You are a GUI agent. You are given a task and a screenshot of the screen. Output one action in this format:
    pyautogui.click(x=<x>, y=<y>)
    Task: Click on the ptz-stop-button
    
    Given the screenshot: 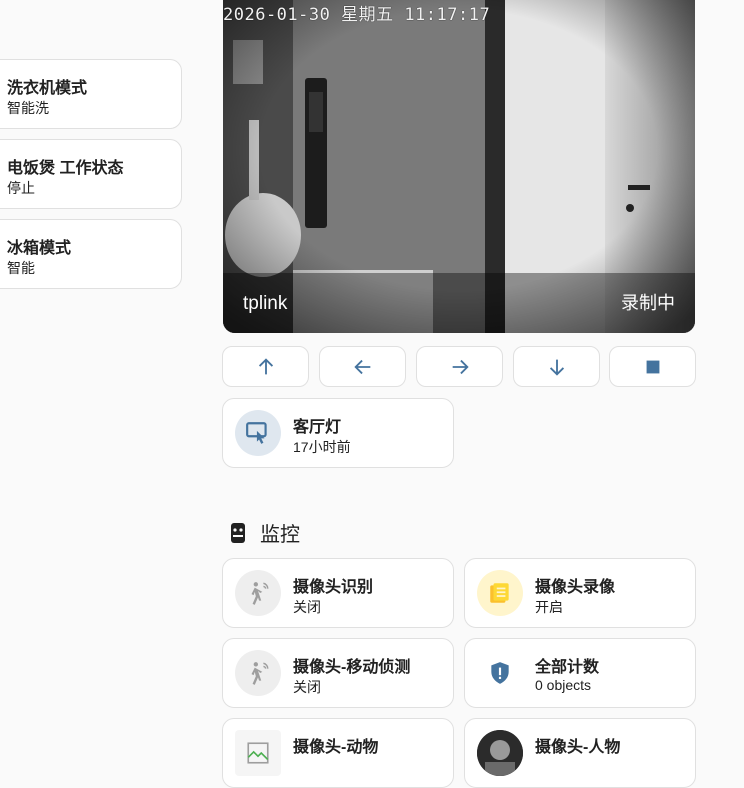 What is the action you would take?
    pyautogui.click(x=652, y=366)
    